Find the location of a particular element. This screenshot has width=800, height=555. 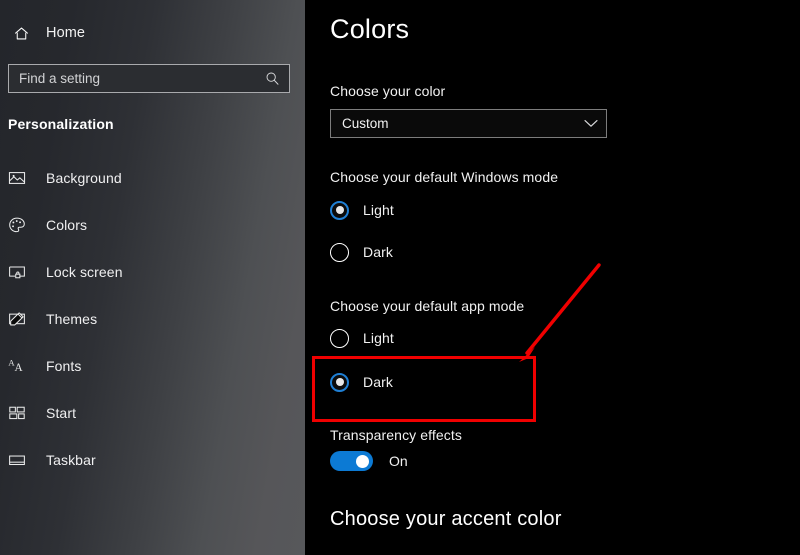

search-icon is located at coordinates (274, 78).